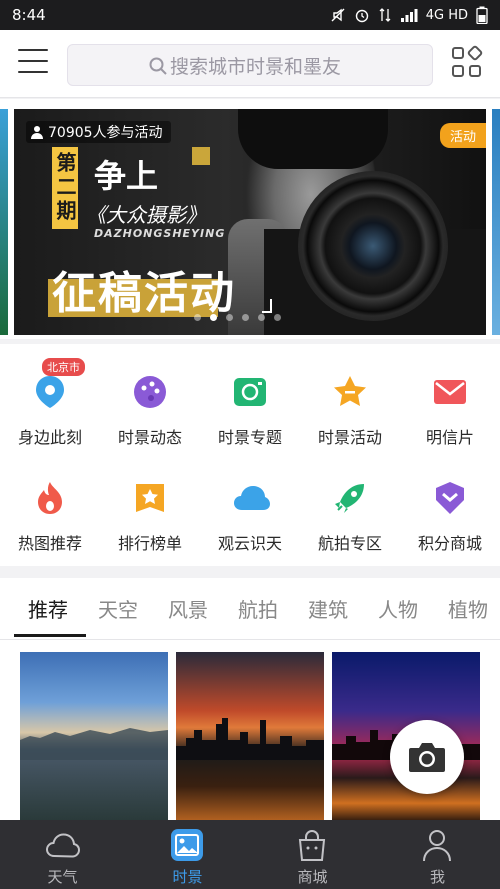 The image size is (500, 889). I want to click on city-skyline, so click(250, 739).